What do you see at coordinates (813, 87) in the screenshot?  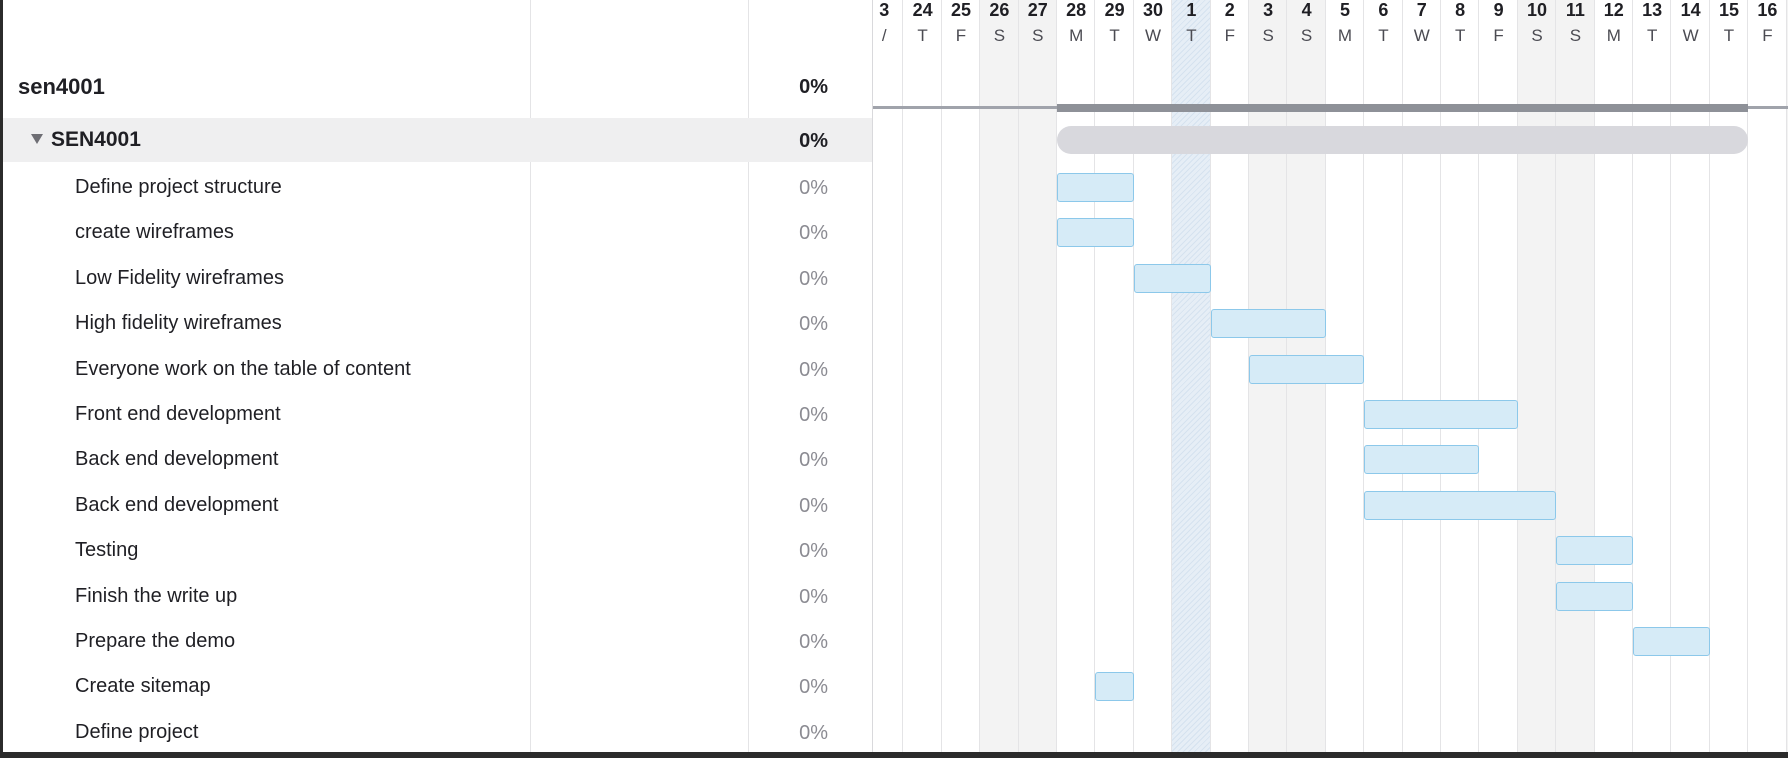 I see `project-progress: 0%` at bounding box center [813, 87].